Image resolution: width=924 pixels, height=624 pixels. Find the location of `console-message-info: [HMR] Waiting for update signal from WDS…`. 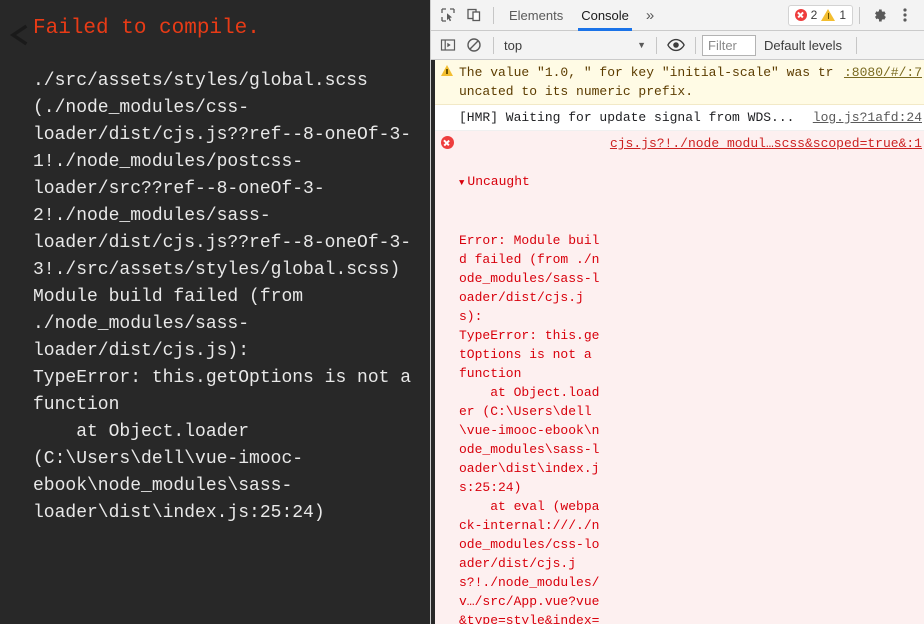

console-message-info: [HMR] Waiting for update signal from WDS… is located at coordinates (679, 118).